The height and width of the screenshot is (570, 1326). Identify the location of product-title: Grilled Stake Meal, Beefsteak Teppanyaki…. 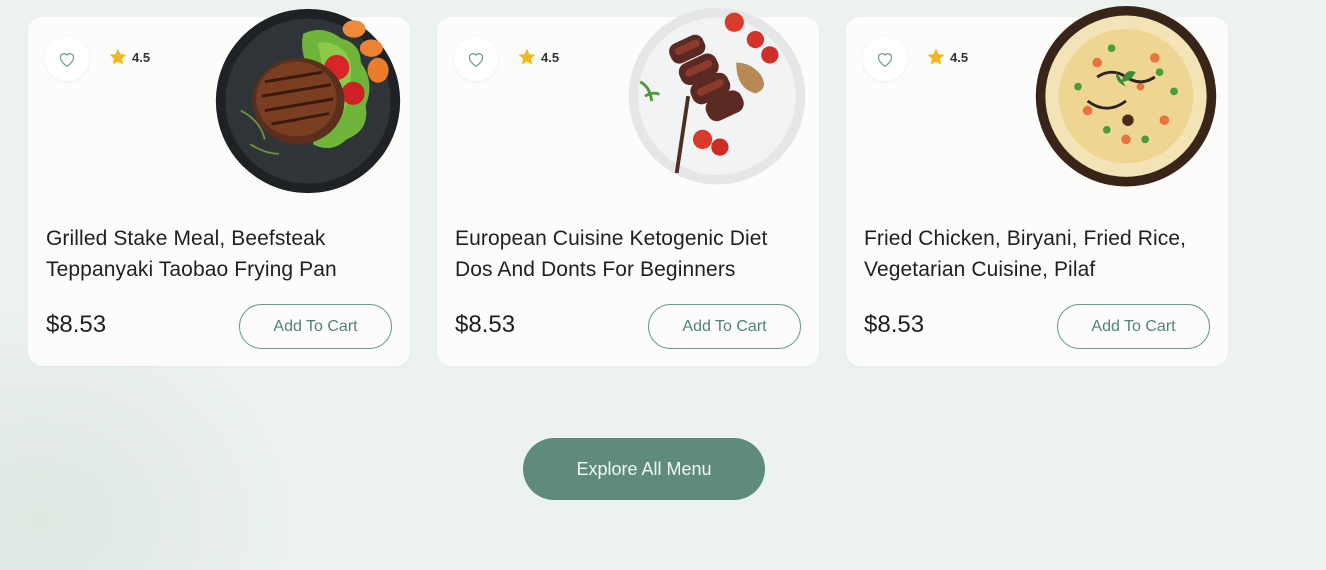
(191, 254).